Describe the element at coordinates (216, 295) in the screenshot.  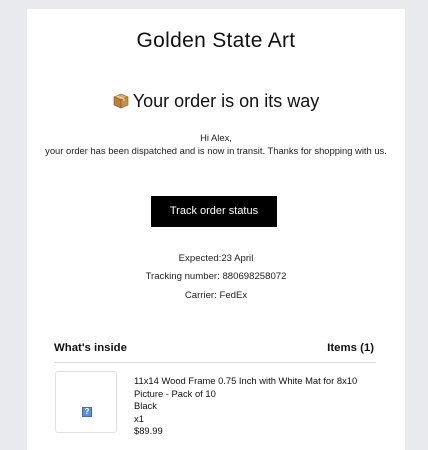
I see `carrier-name: Carrier: FedEx` at that location.